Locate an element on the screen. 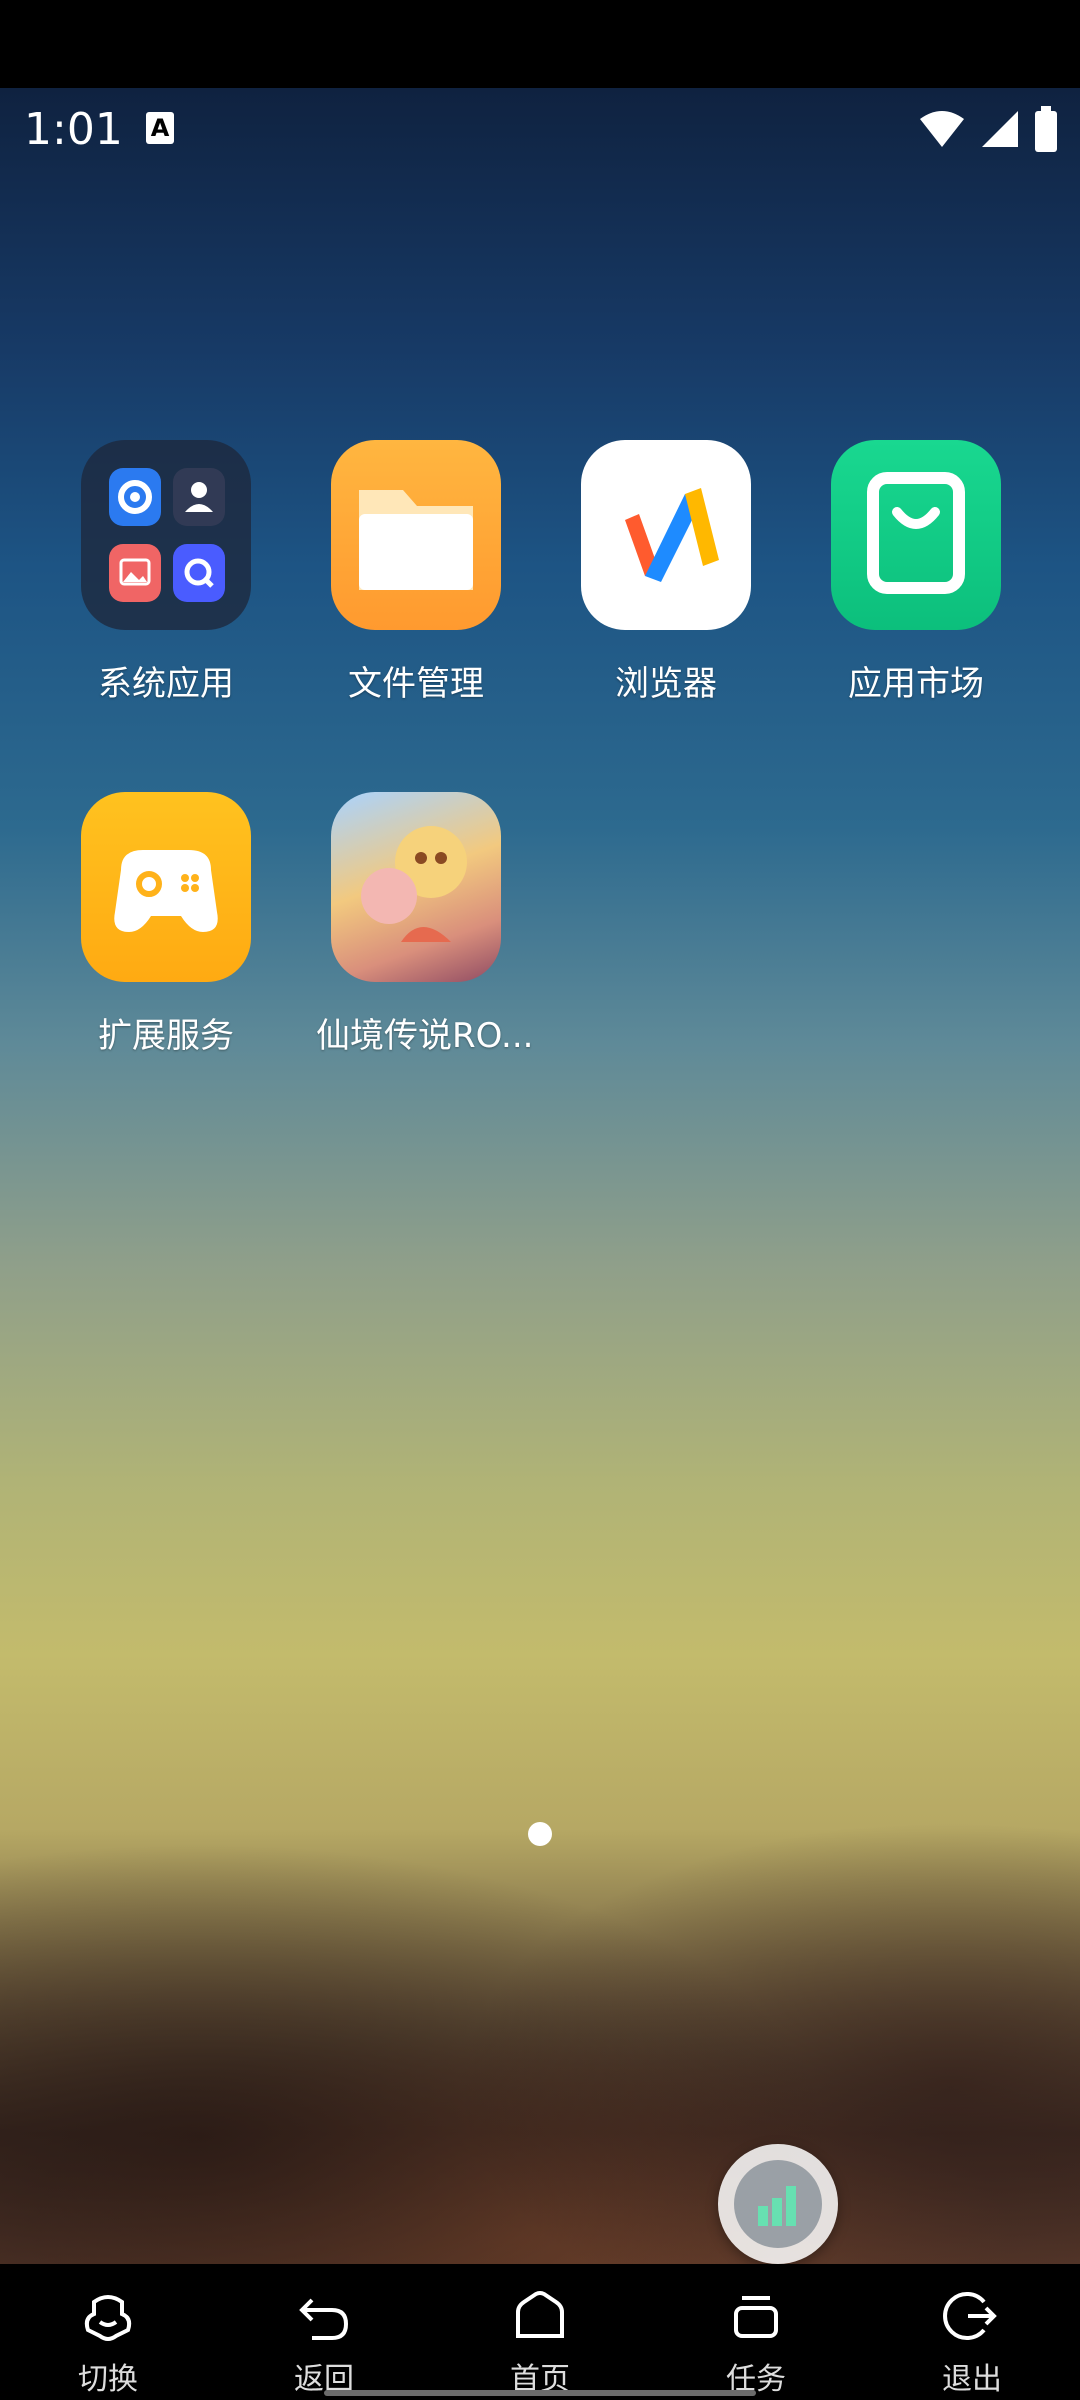 This screenshot has width=1080, height=2400. nav-tasks: 任务 is located at coordinates (756, 2341).